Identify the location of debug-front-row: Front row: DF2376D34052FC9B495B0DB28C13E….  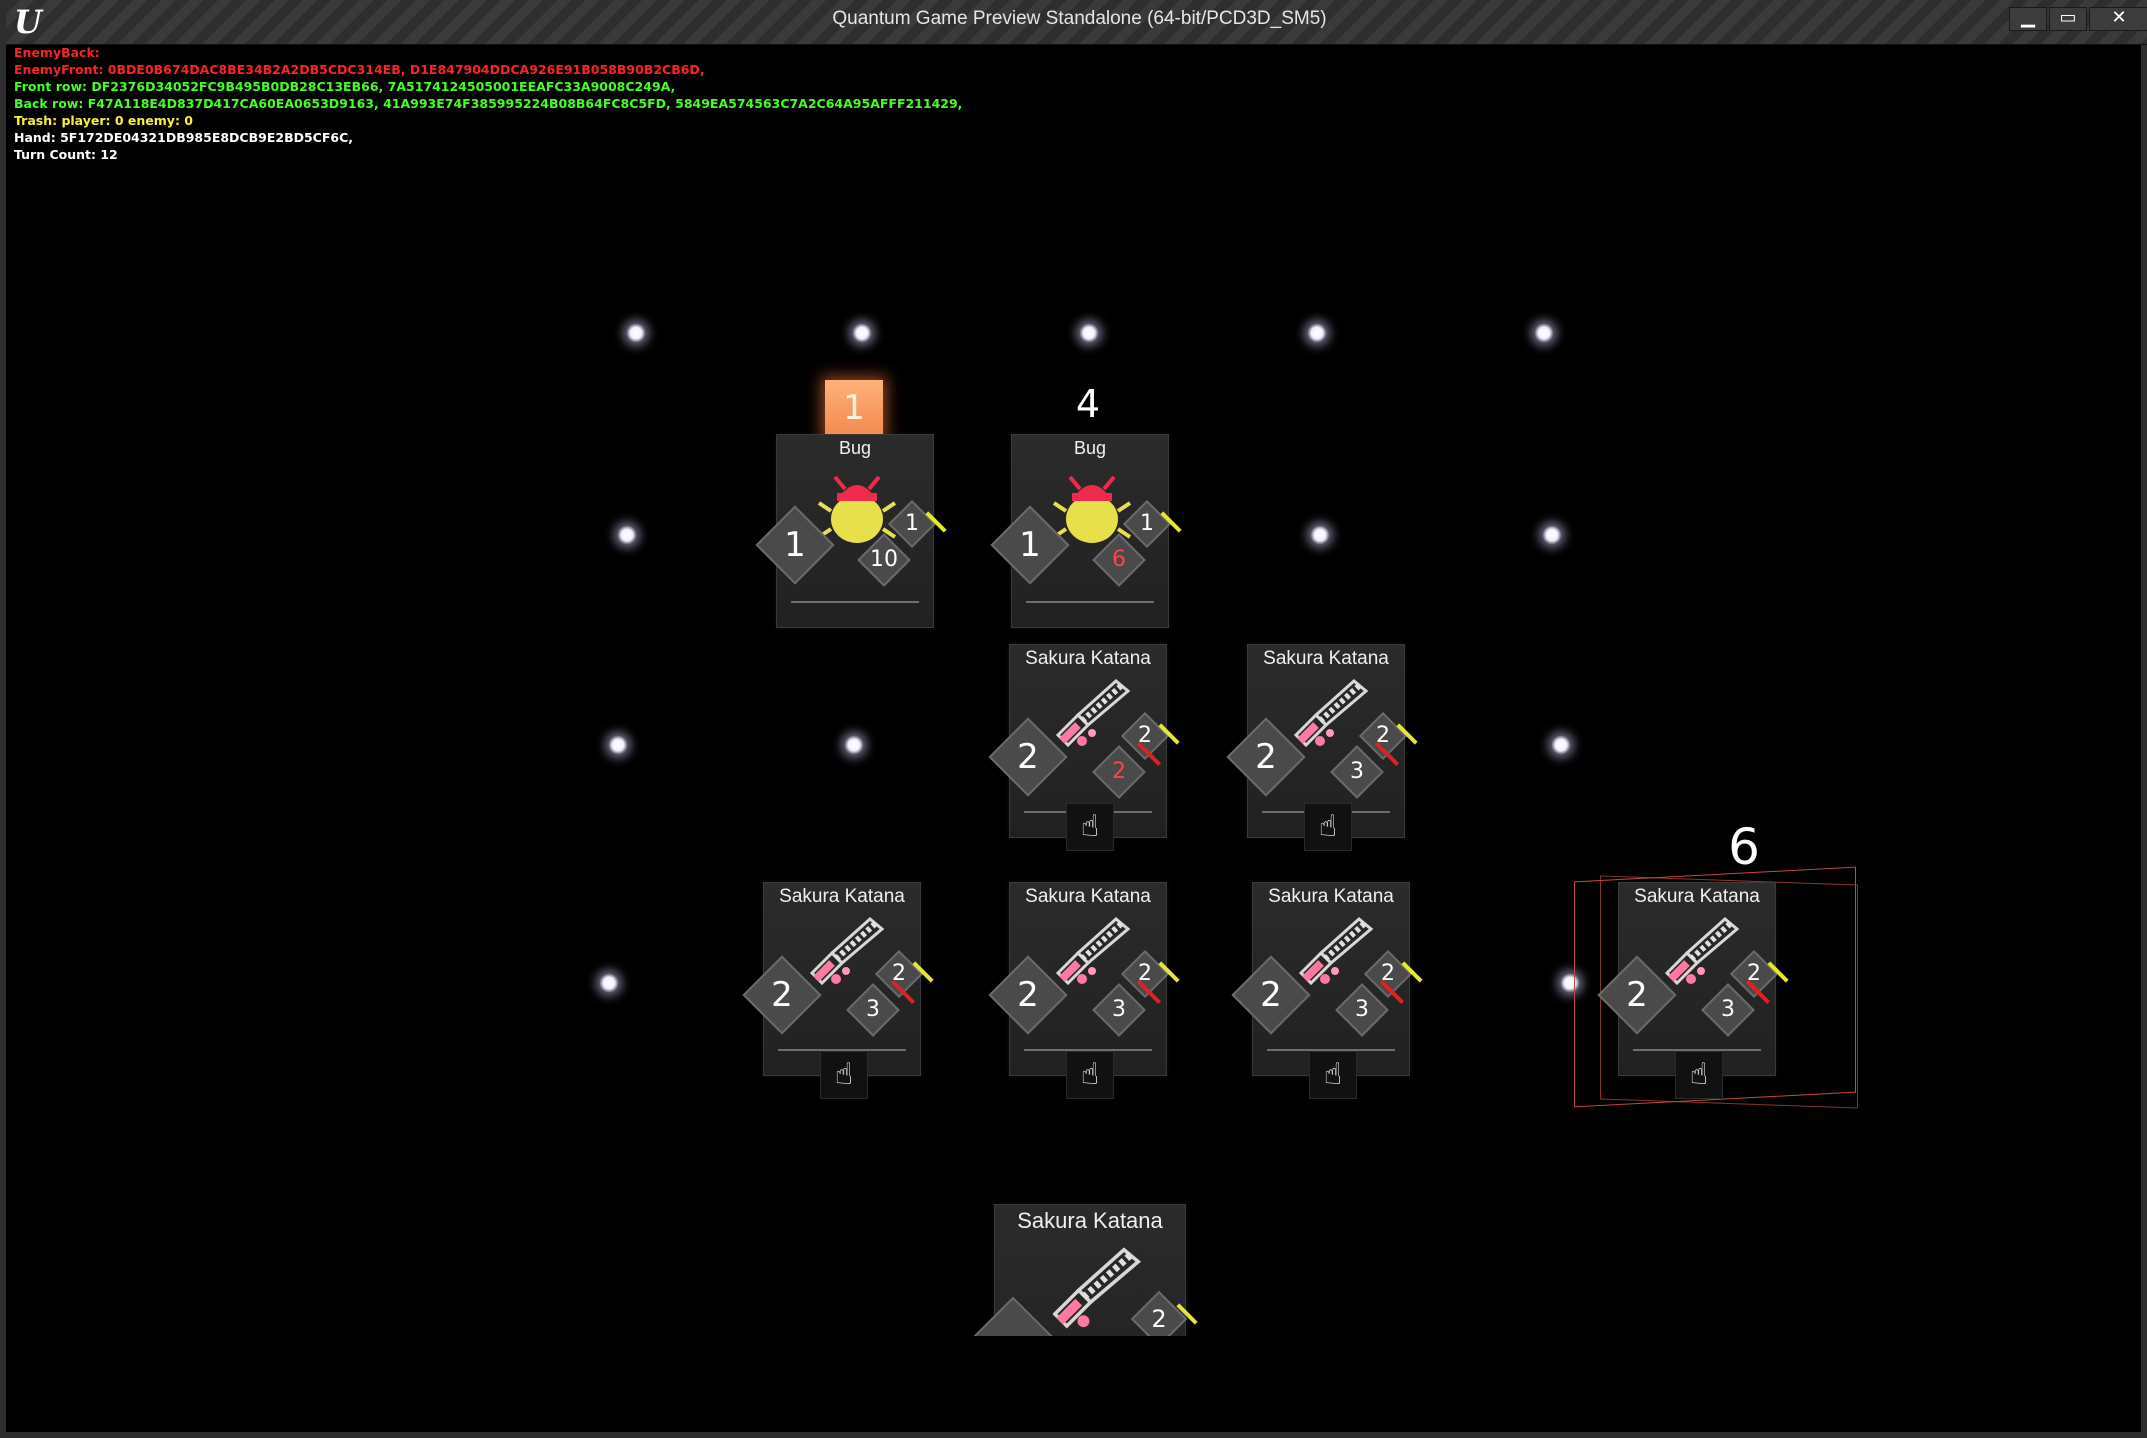
(345, 86).